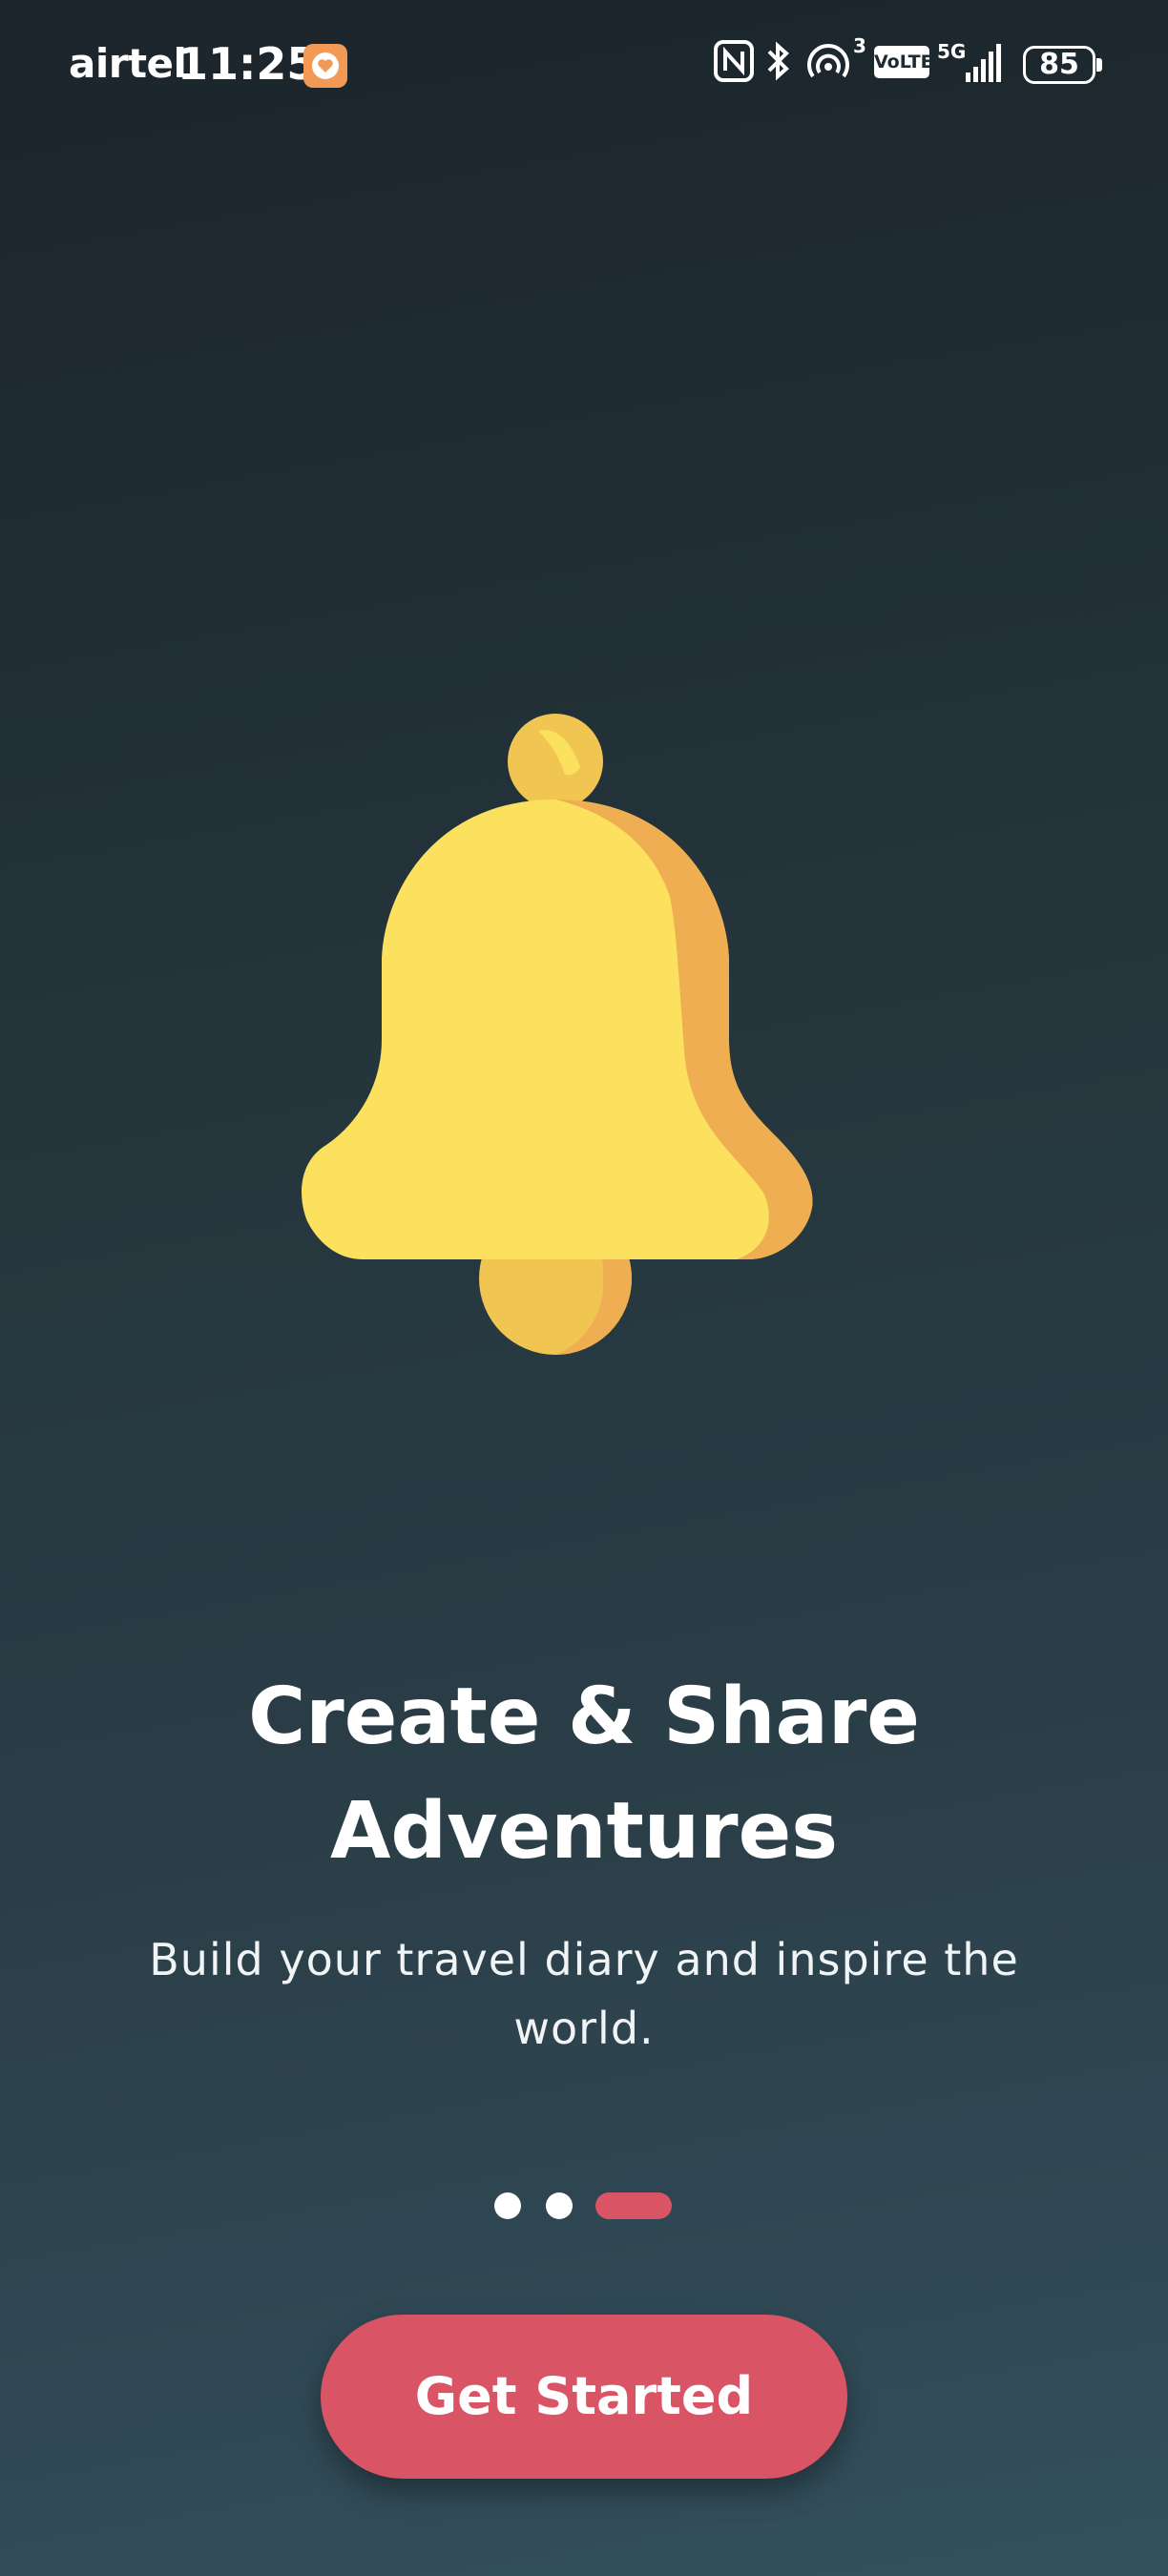 The height and width of the screenshot is (2576, 1168). Describe the element at coordinates (555, 1030) in the screenshot. I see `bell-icon` at that location.